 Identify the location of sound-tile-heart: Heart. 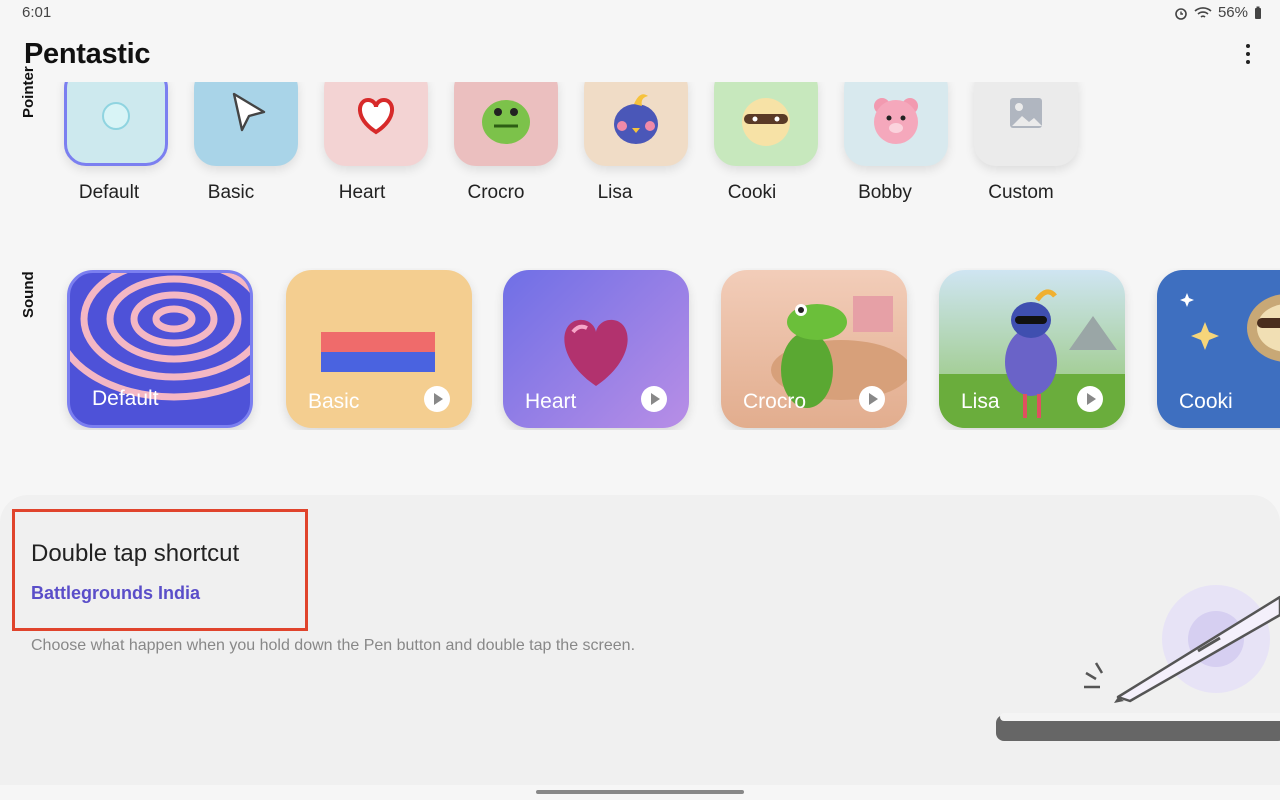
(596, 349).